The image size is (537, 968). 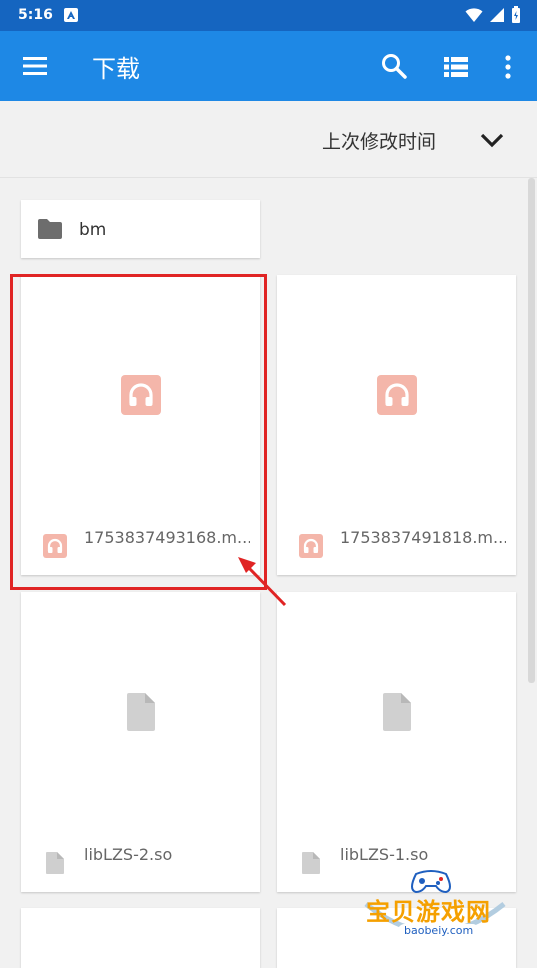 I want to click on wifi-icon, so click(x=474, y=15).